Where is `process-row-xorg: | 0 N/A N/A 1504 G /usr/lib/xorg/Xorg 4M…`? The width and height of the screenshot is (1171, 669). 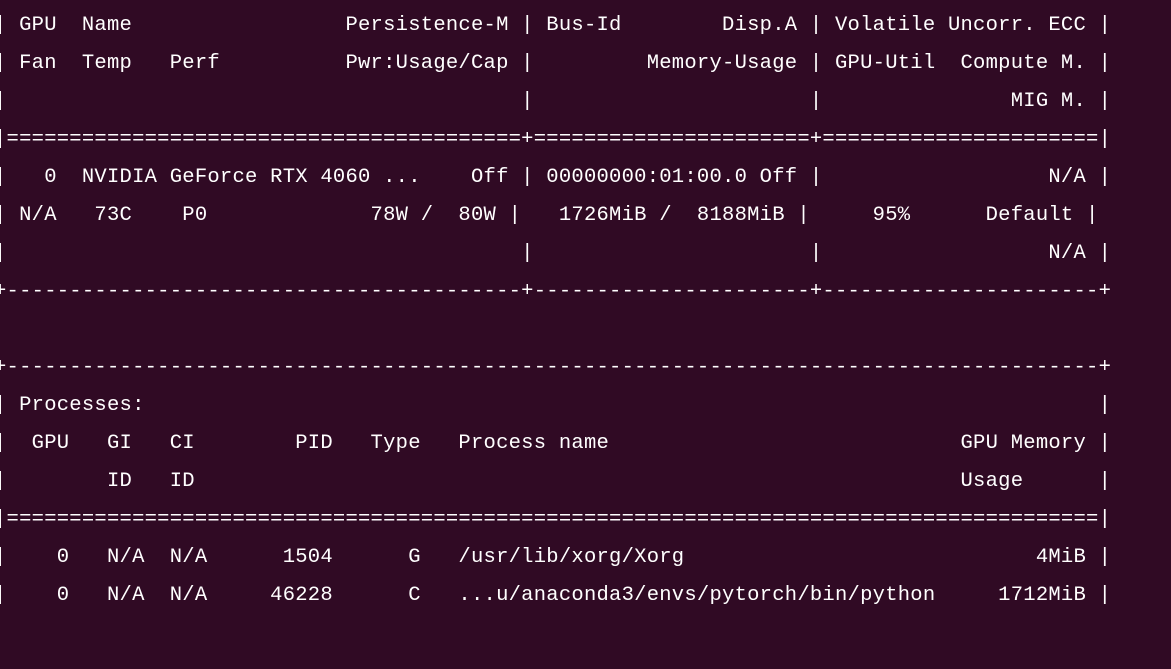 process-row-xorg: | 0 N/A N/A 1504 G /usr/lib/xorg/Xorg 4M… is located at coordinates (556, 557).